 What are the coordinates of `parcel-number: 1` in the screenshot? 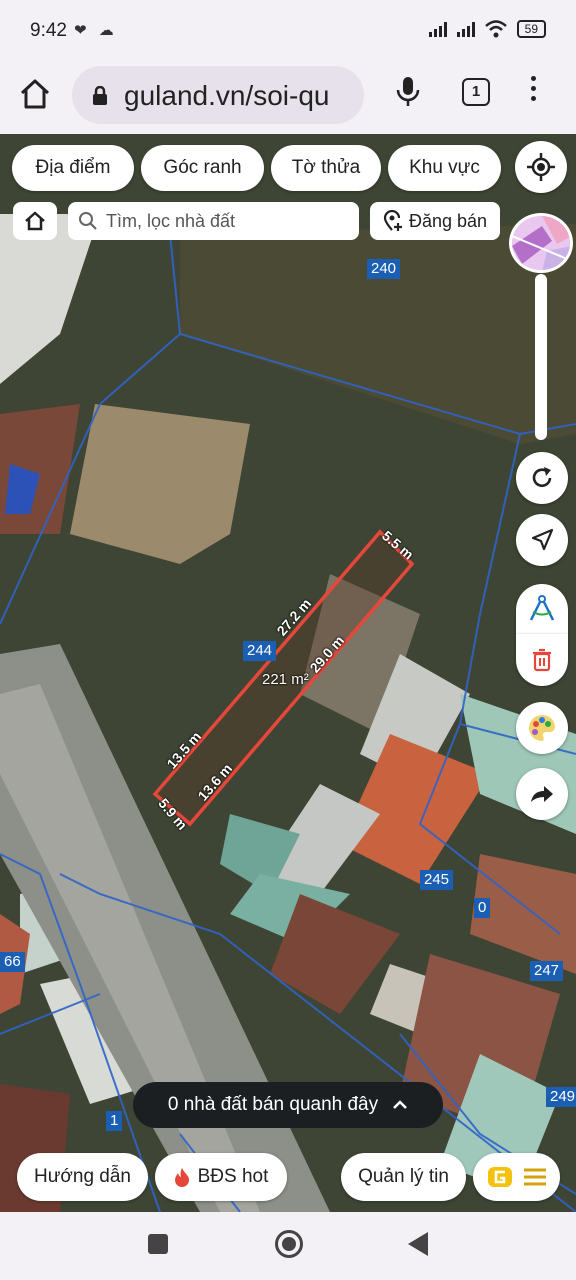 It's located at (114, 1121).